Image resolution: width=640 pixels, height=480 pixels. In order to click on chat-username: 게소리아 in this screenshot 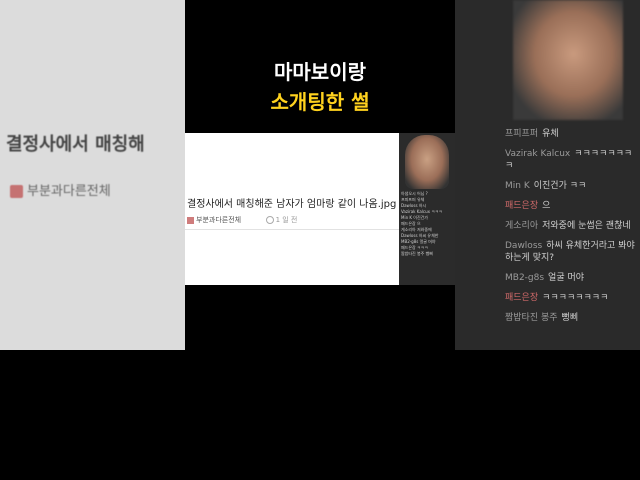, I will do `click(522, 226)`.